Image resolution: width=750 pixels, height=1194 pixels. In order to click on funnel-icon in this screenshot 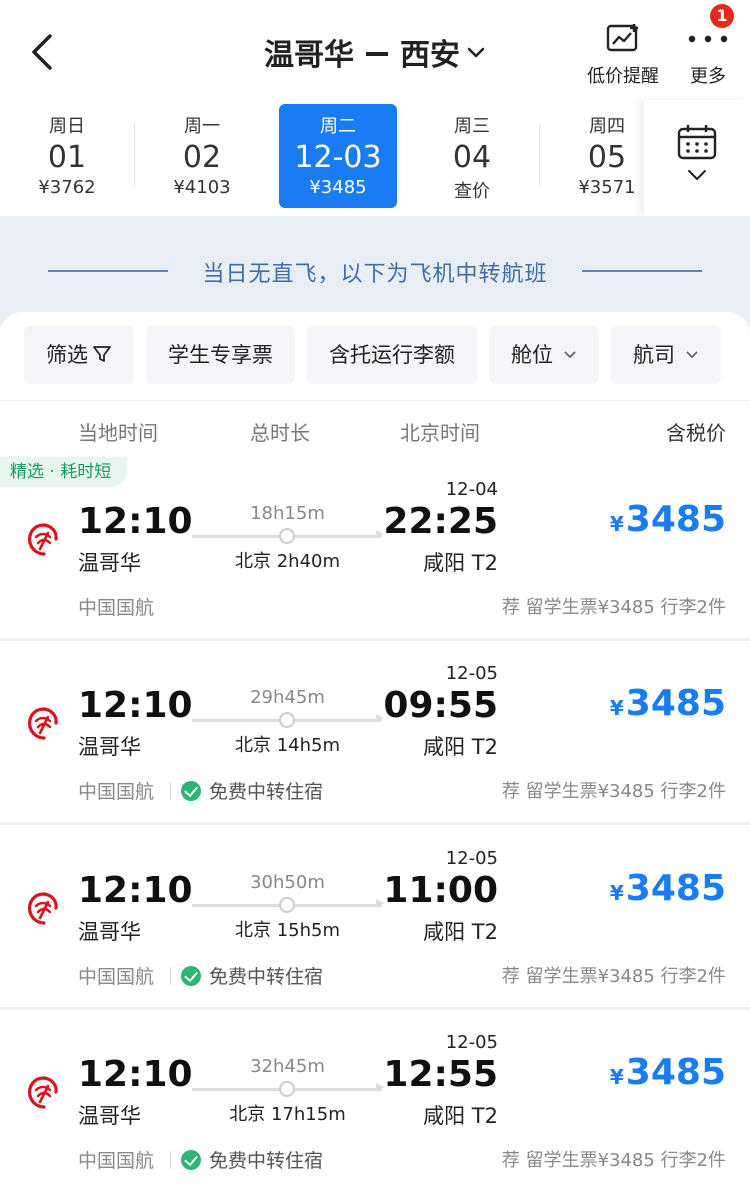, I will do `click(102, 354)`.